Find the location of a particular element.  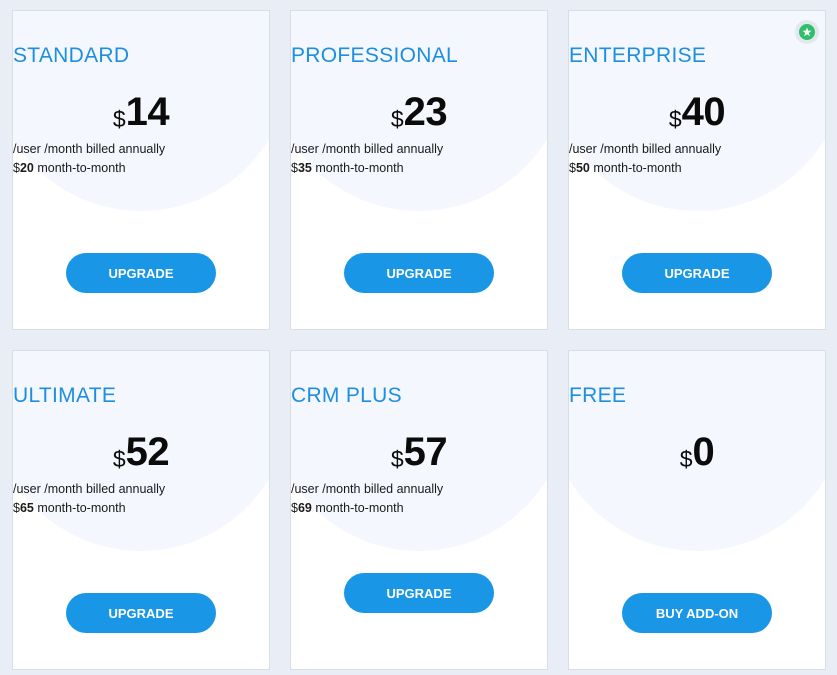

plan-price: $40 is located at coordinates (697, 112).